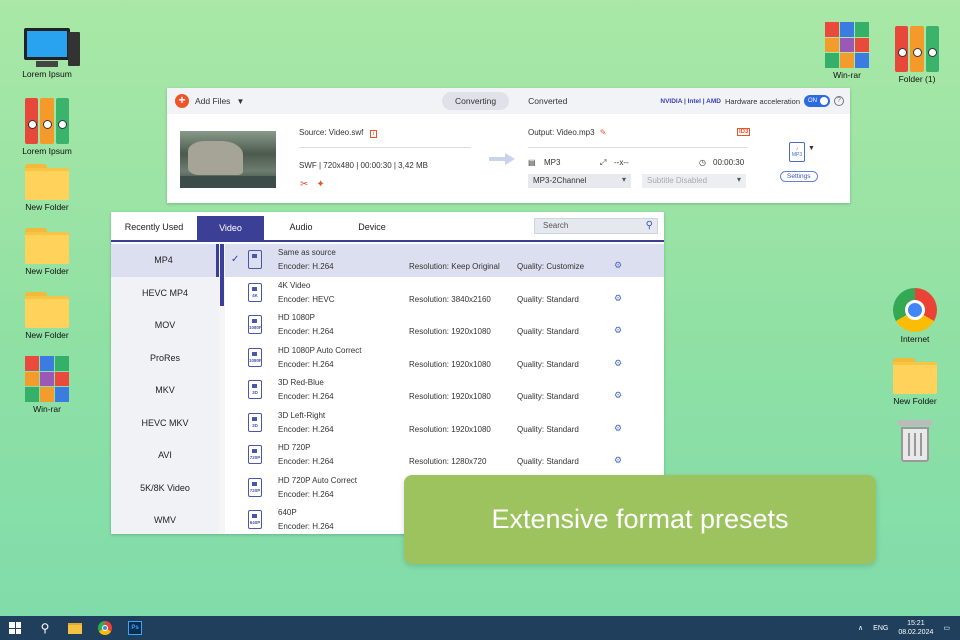  What do you see at coordinates (596, 226) in the screenshot?
I see `search-input: Search ⚲` at bounding box center [596, 226].